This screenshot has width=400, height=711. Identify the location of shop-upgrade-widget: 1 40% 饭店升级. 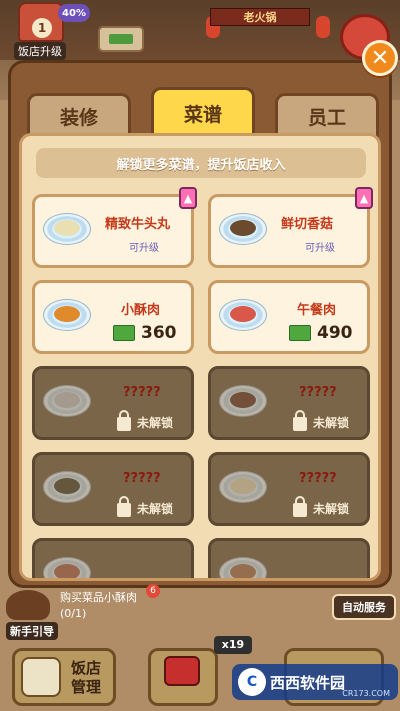
(47, 31).